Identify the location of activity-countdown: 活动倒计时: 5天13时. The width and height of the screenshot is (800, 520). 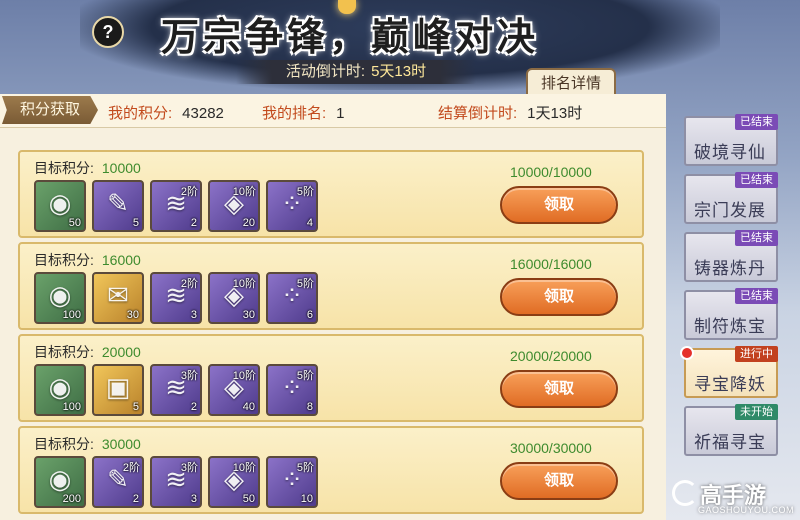
(356, 72).